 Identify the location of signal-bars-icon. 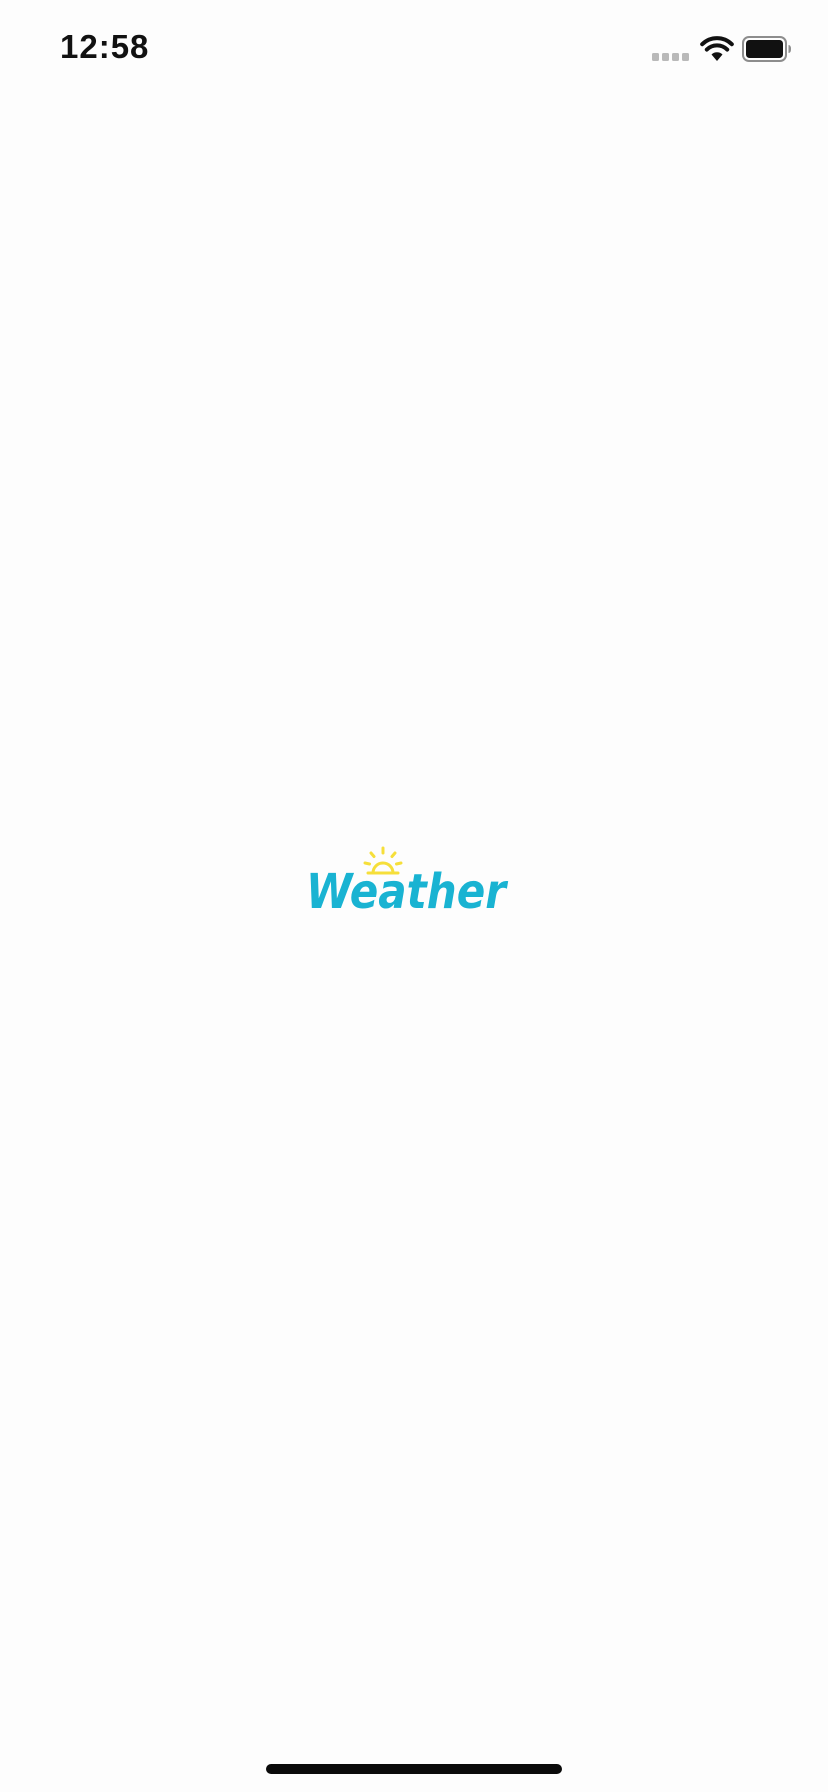
(670, 57).